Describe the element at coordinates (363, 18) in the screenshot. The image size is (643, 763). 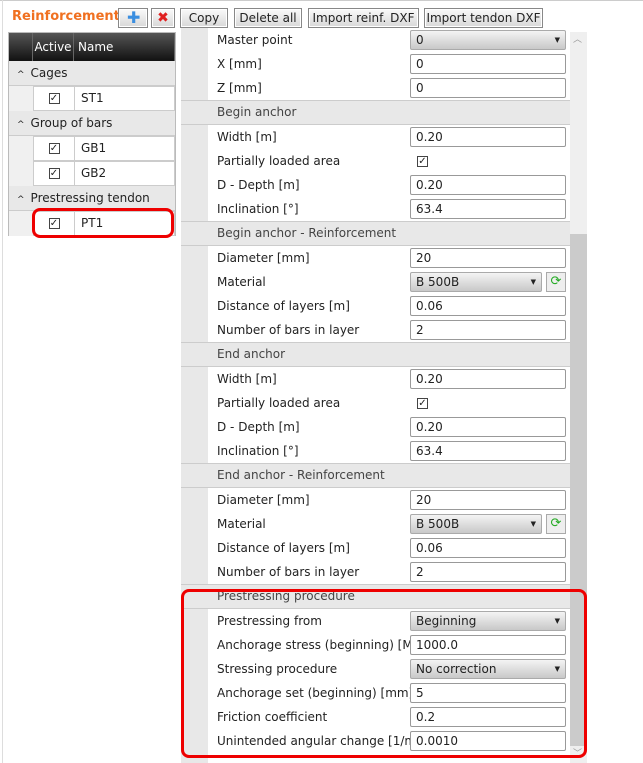
I see `import-reinf-dxf-button: Import reinf. DXF` at that location.